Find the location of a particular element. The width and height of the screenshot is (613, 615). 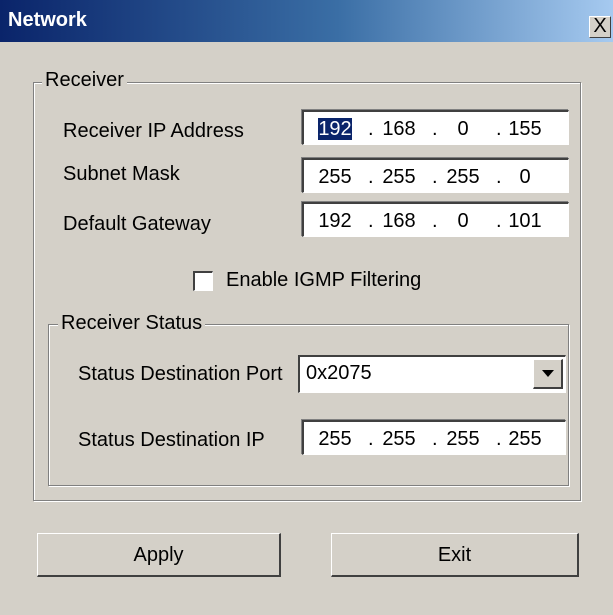

default-gateway-label: Default Gateway is located at coordinates (137, 224).